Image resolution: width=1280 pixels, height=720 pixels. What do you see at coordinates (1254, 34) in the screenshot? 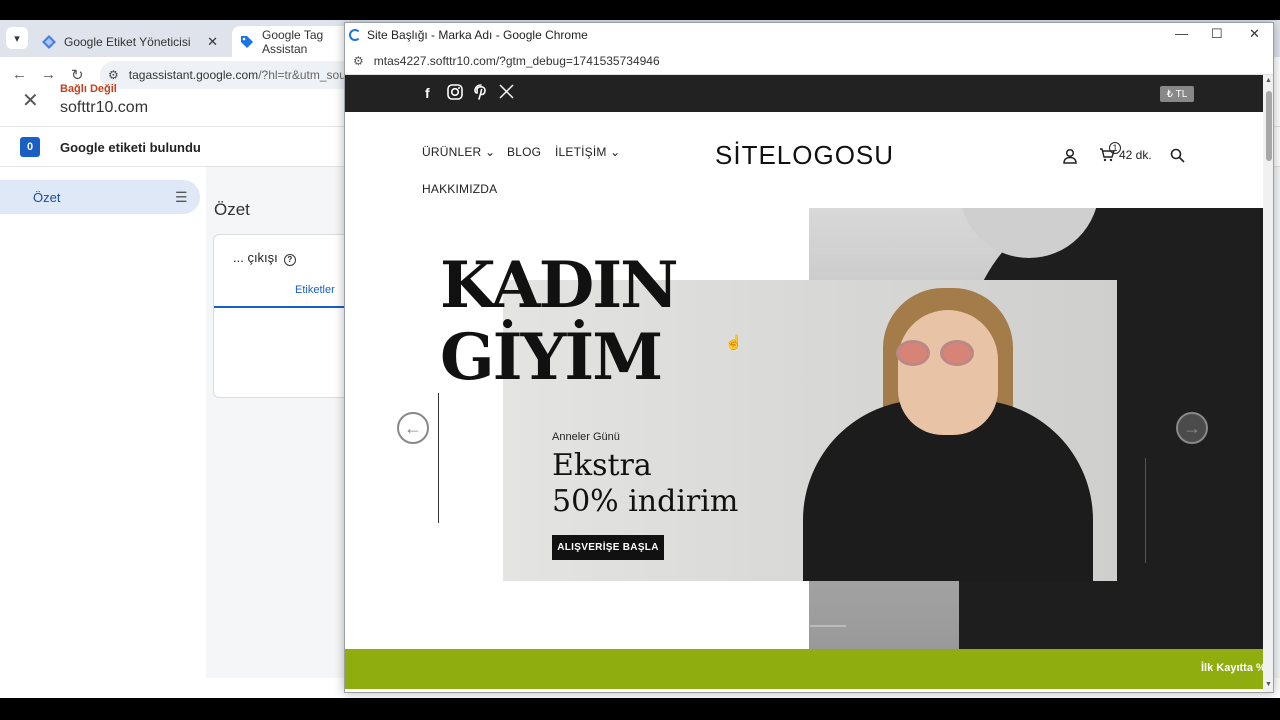
I see `close-window-icon: ✕` at bounding box center [1254, 34].